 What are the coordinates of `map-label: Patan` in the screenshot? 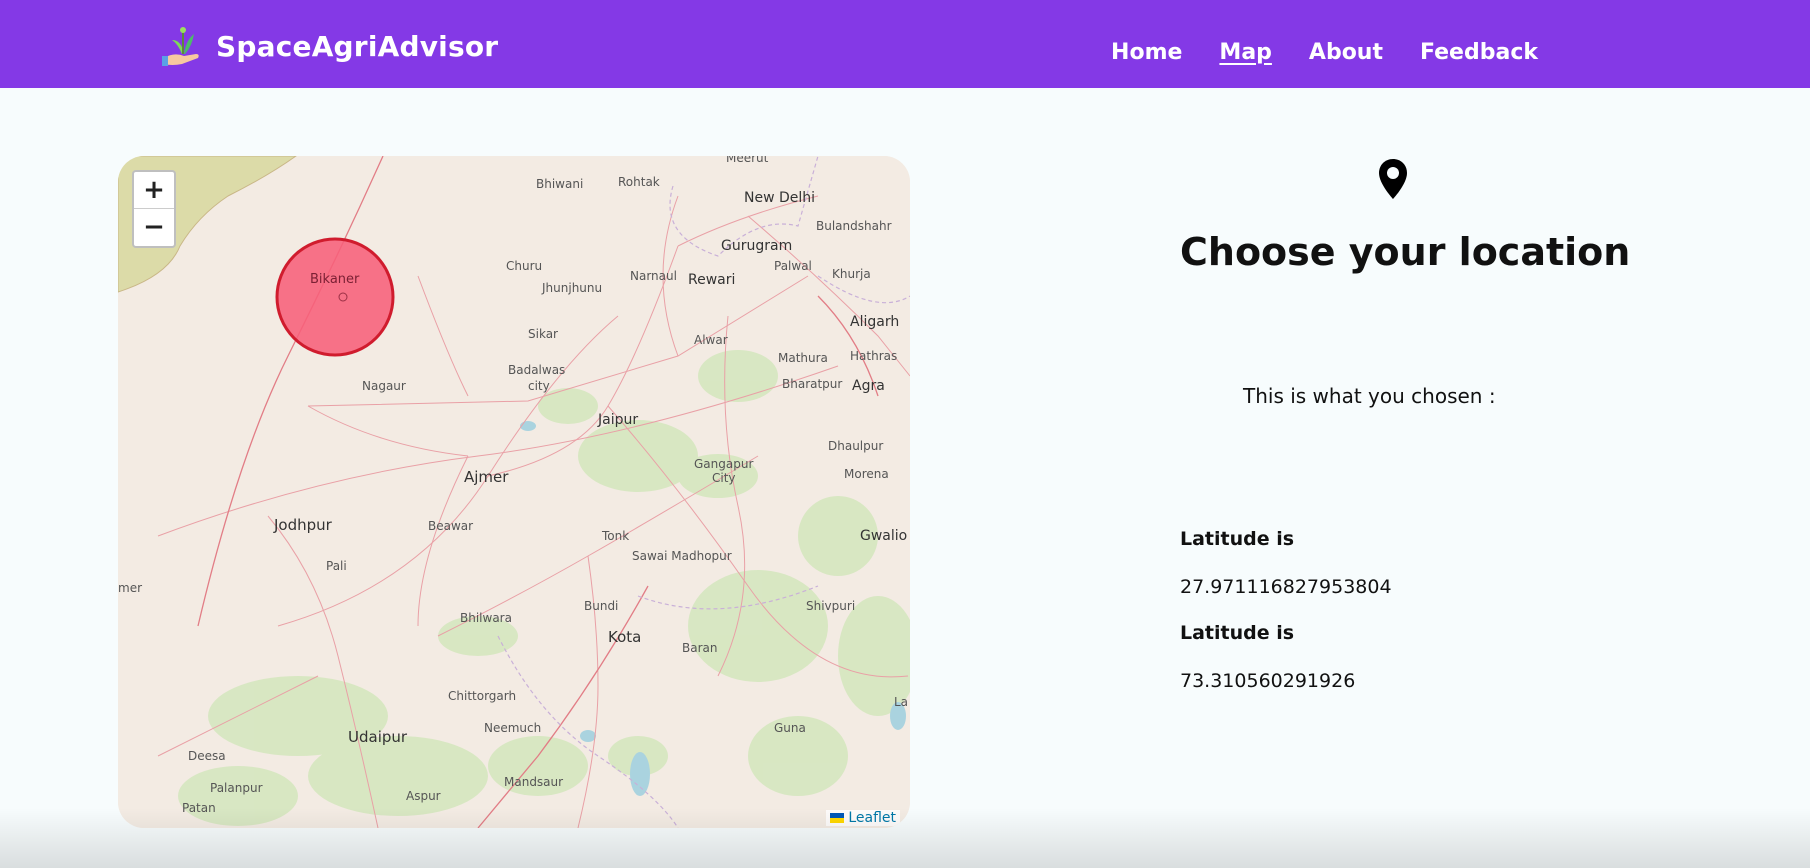 It's located at (199, 808).